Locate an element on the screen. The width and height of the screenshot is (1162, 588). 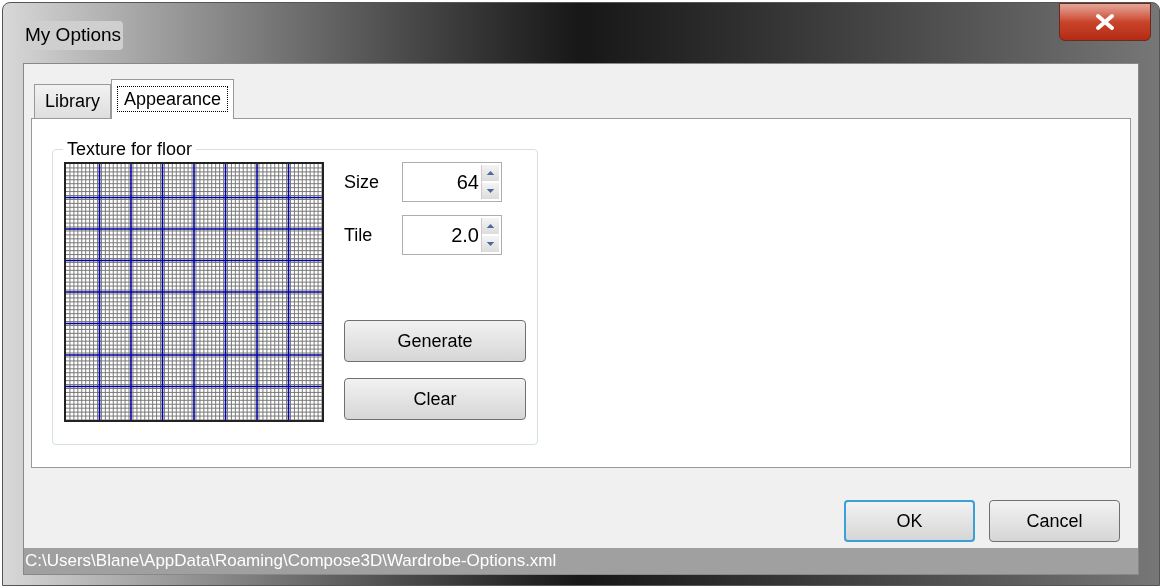
dialog-button: Cancel is located at coordinates (1054, 521).